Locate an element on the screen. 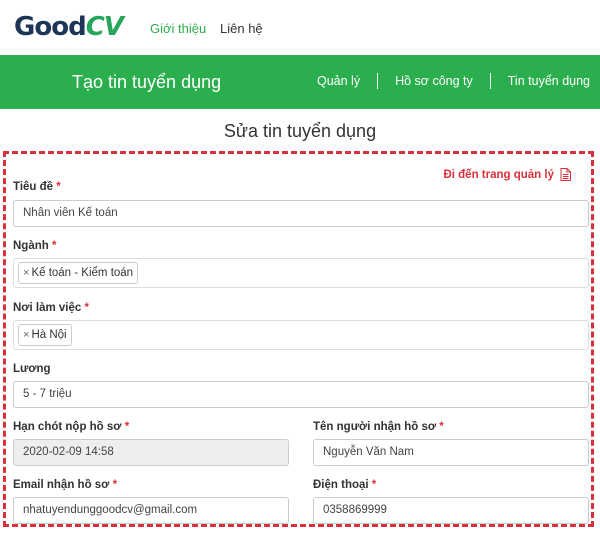 The width and height of the screenshot is (600, 533). deadline-label: Hạn chót nộp hồ sơ * is located at coordinates (71, 427).